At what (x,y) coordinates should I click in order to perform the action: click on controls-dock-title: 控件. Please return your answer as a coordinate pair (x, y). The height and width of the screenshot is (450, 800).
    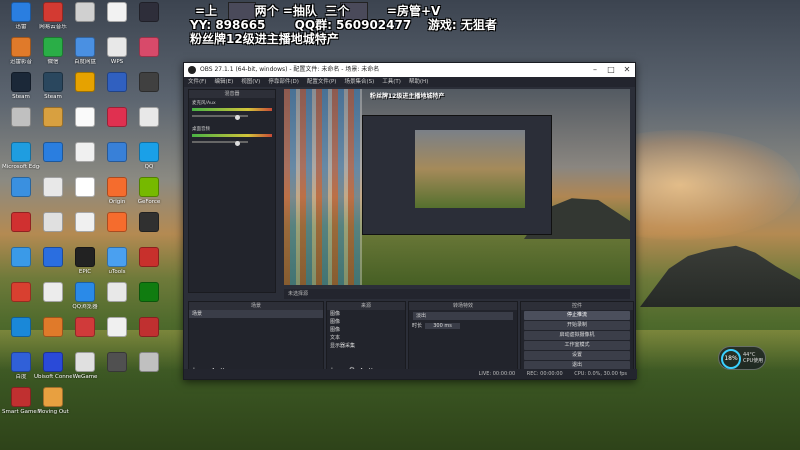
    Looking at the image, I should click on (577, 306).